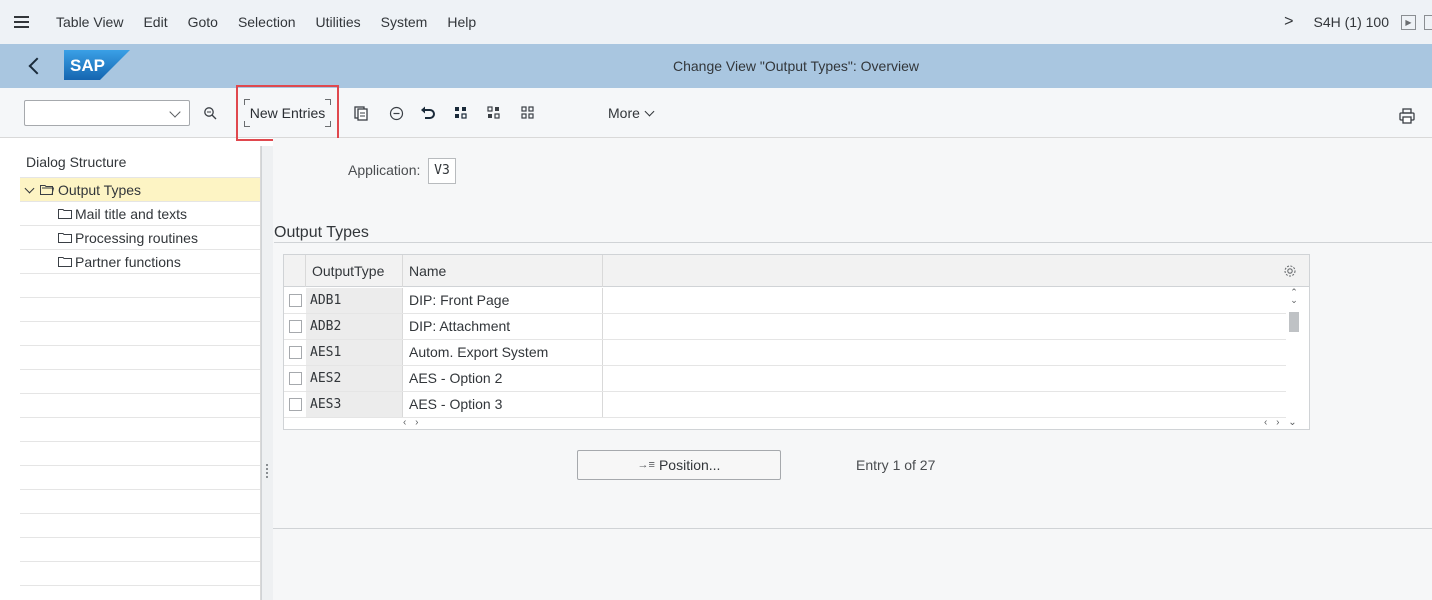  What do you see at coordinates (404, 22) in the screenshot?
I see `menu-system: System` at bounding box center [404, 22].